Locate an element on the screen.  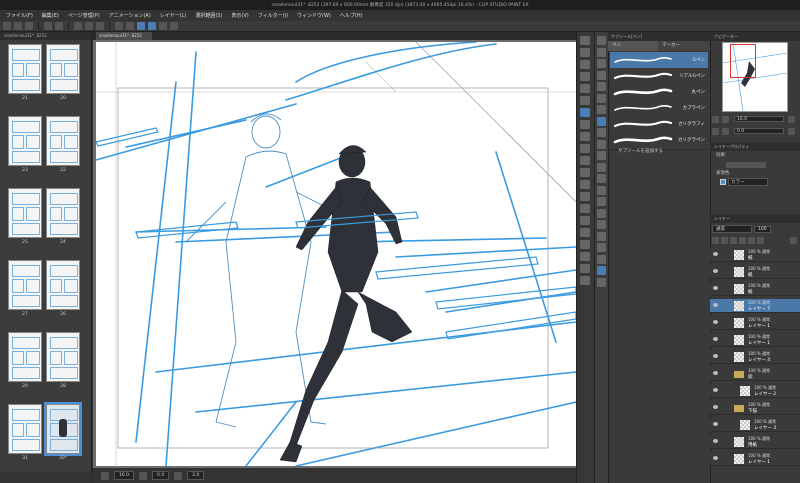
subtool-group-tab-pen: サブツール[ペン] is located at coordinates (626, 37).